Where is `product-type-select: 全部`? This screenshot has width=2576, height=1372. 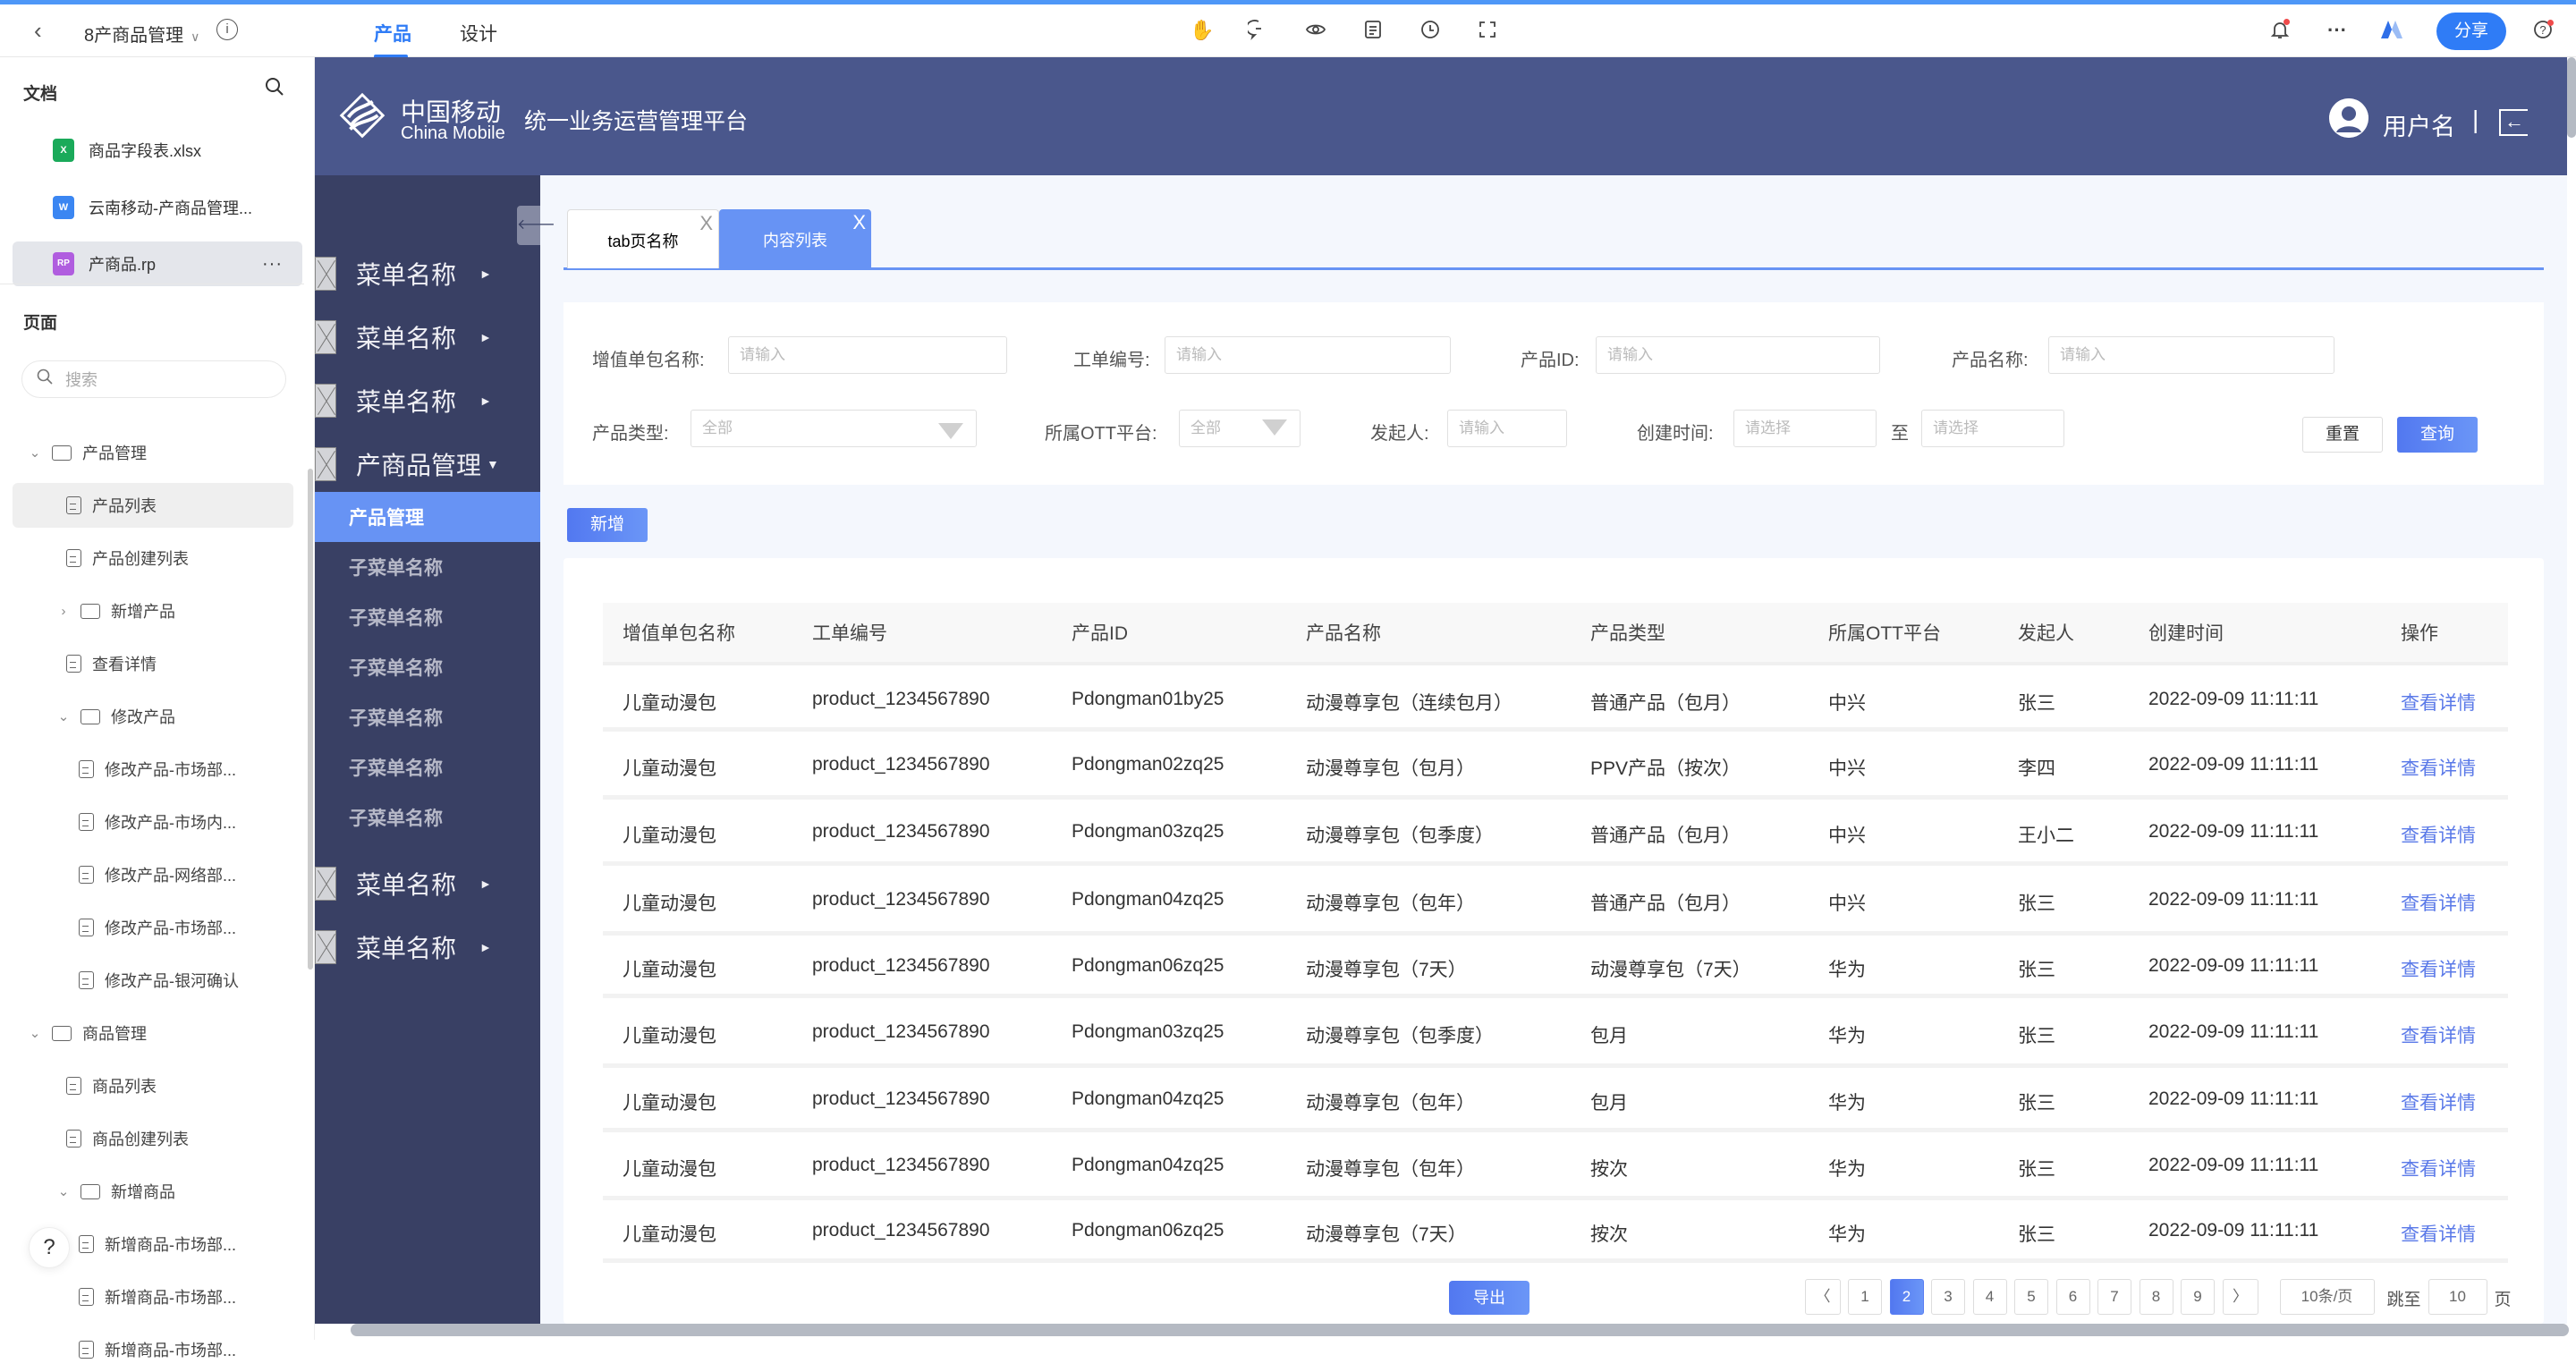
product-type-select: 全部 is located at coordinates (834, 428).